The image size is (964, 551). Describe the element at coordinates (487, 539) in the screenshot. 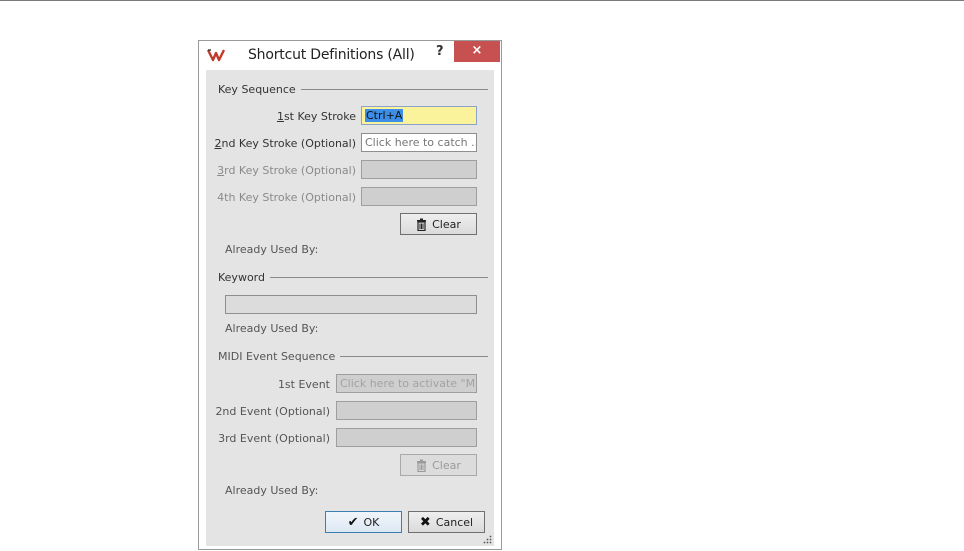

I see `resize-grip-icon` at that location.